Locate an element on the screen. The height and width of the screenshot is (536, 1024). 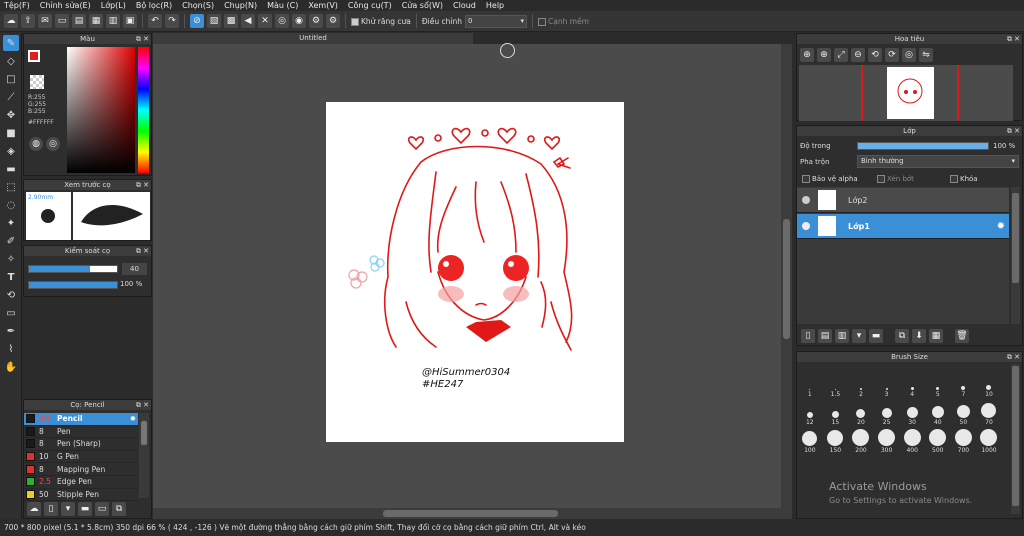
brush-size-option: 700 is located at coordinates (964, 440).